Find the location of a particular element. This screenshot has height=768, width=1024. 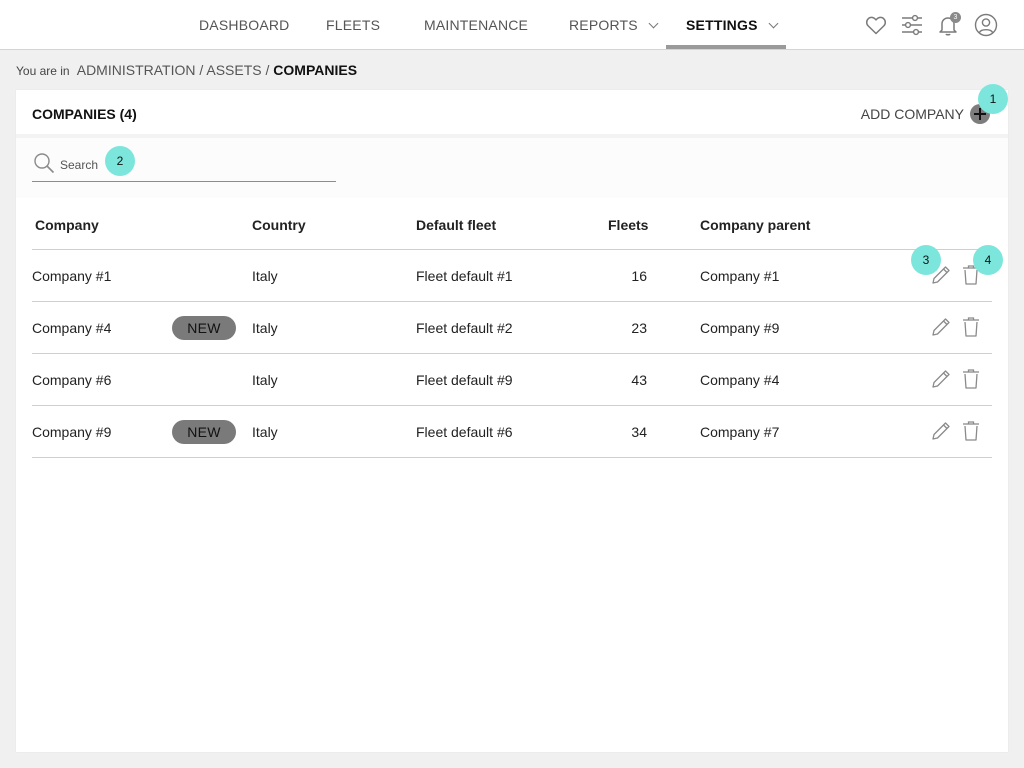

annotation-marker: 1 is located at coordinates (993, 99).